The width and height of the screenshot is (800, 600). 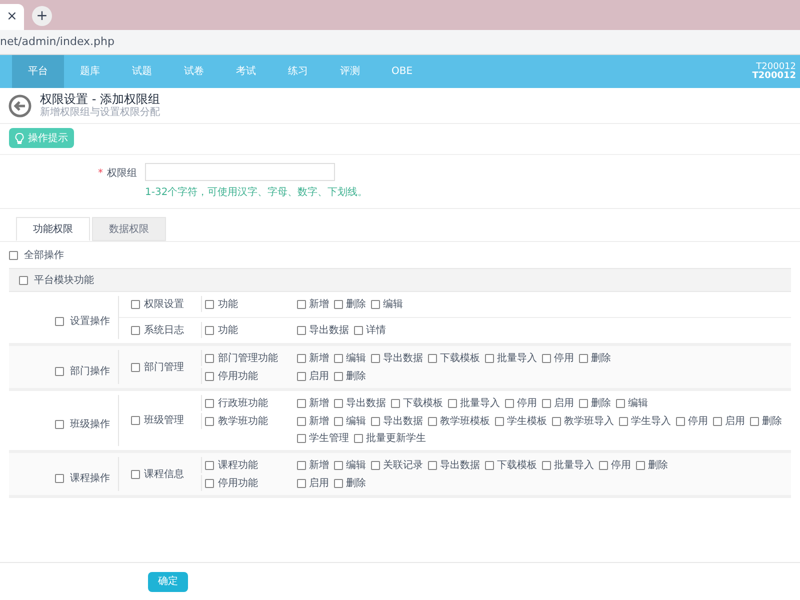 What do you see at coordinates (38, 71) in the screenshot?
I see `nav-tab: 平台` at bounding box center [38, 71].